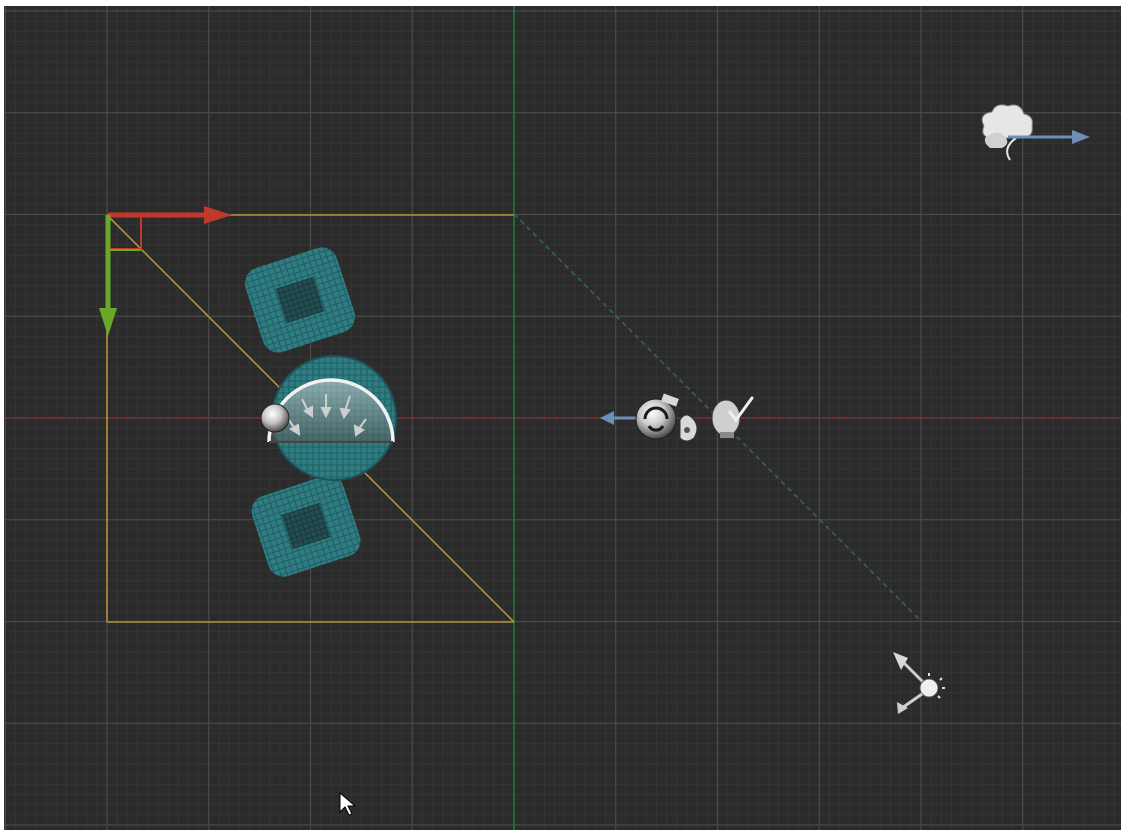 The height and width of the screenshot is (834, 1125). What do you see at coordinates (639, 416) in the screenshot?
I see `reflection-probe` at bounding box center [639, 416].